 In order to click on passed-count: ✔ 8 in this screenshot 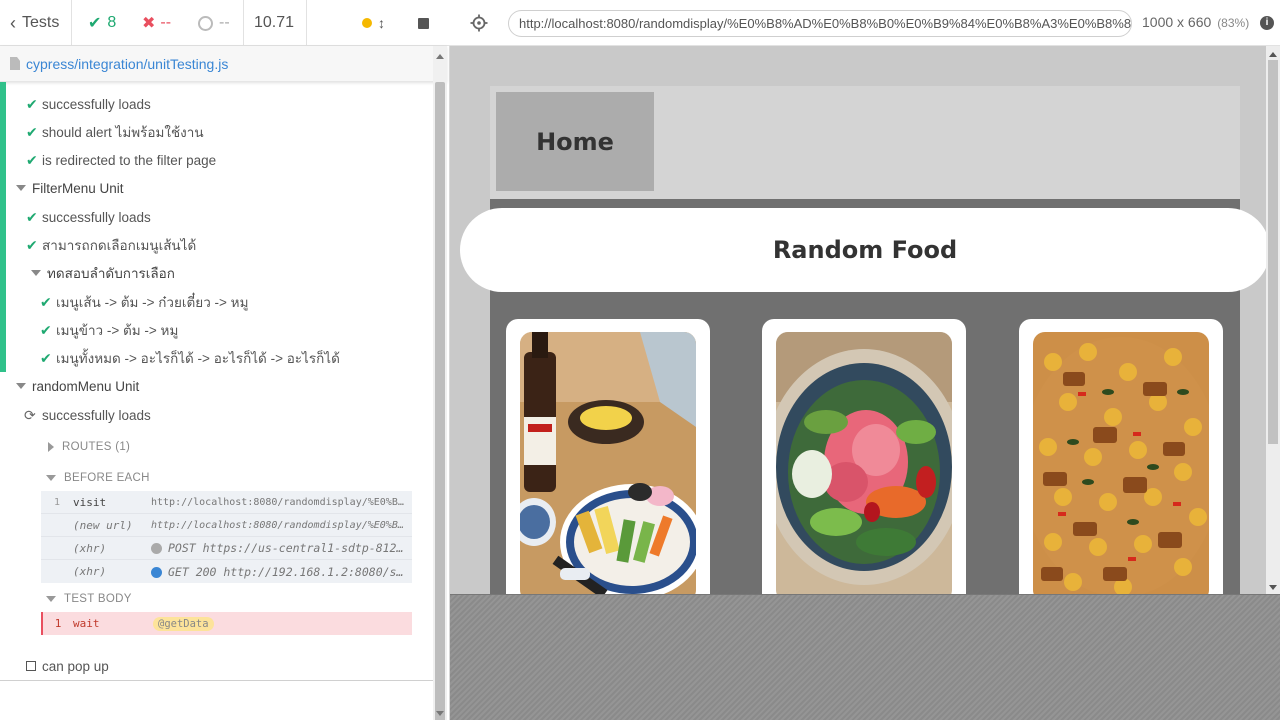, I will do `click(102, 23)`.